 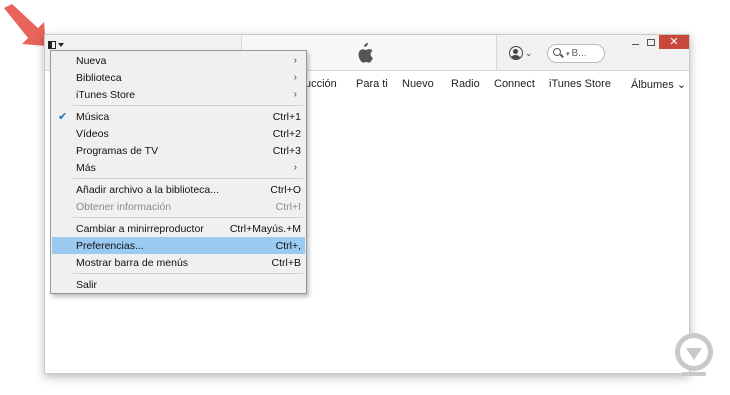 What do you see at coordinates (52, 45) in the screenshot?
I see `sidebar-toggle-icon` at bounding box center [52, 45].